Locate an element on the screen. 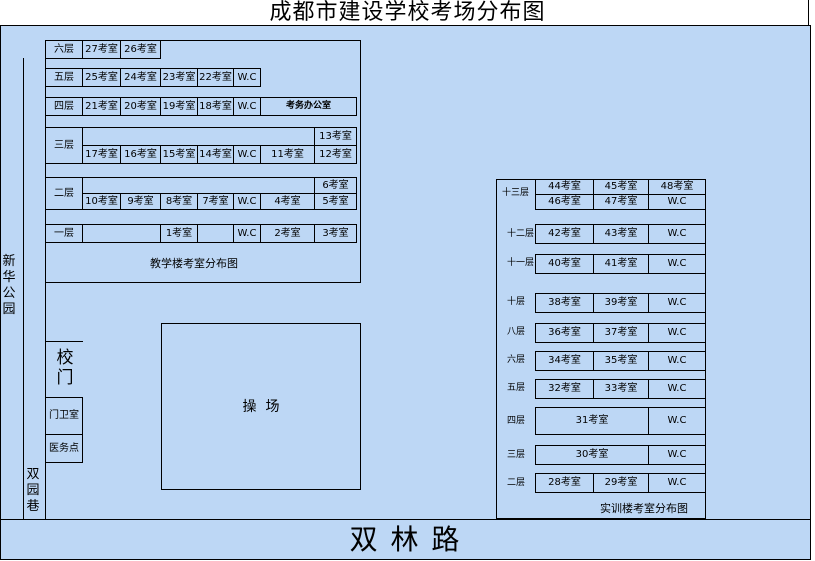 The image size is (815, 561). exam-room: 36考室 is located at coordinates (564, 333).